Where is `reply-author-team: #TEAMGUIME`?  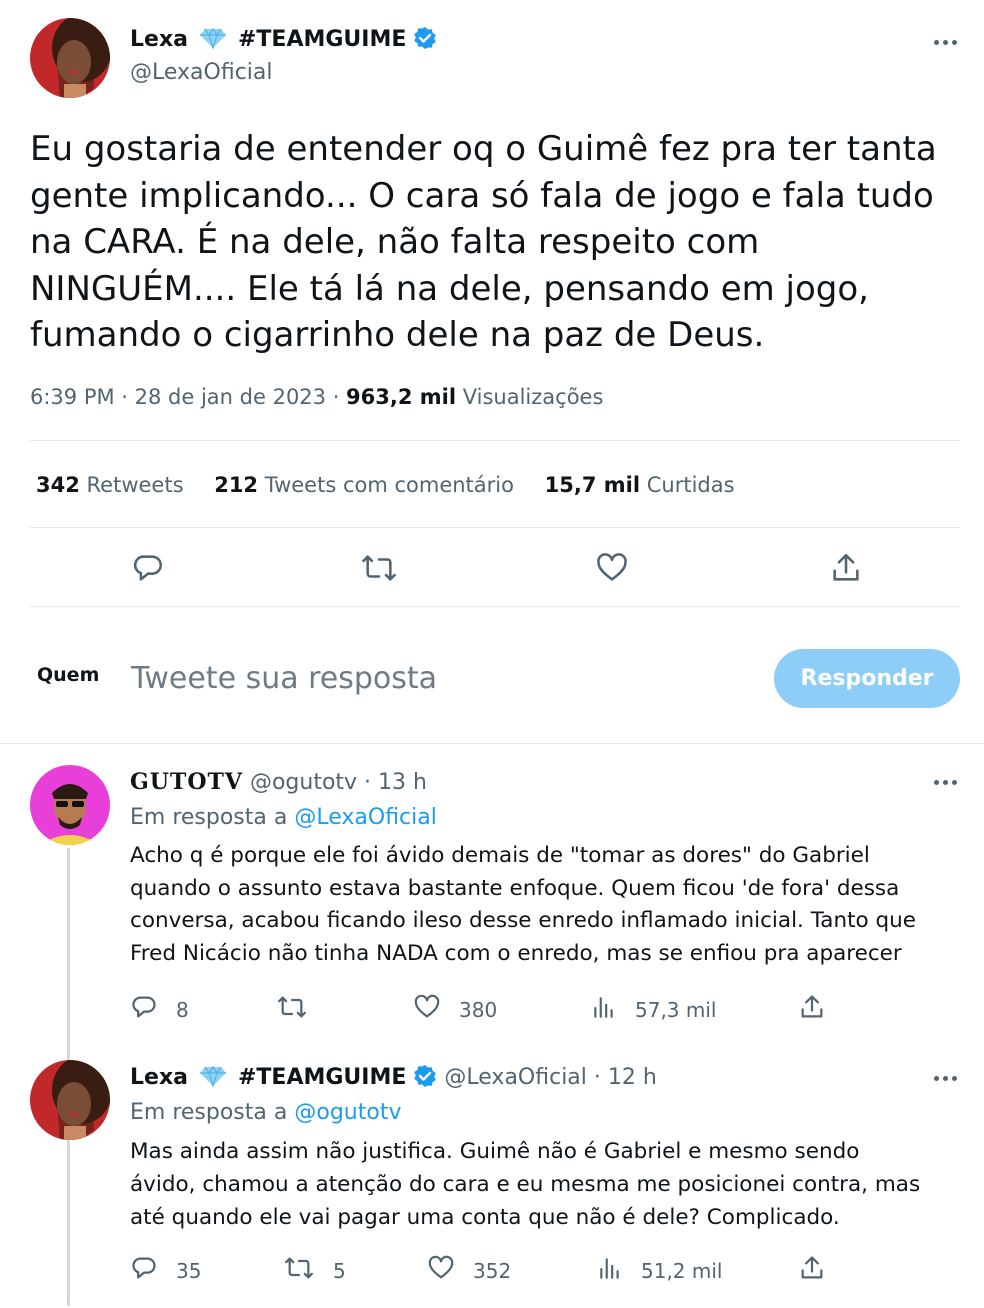 reply-author-team: #TEAMGUIME is located at coordinates (322, 1077).